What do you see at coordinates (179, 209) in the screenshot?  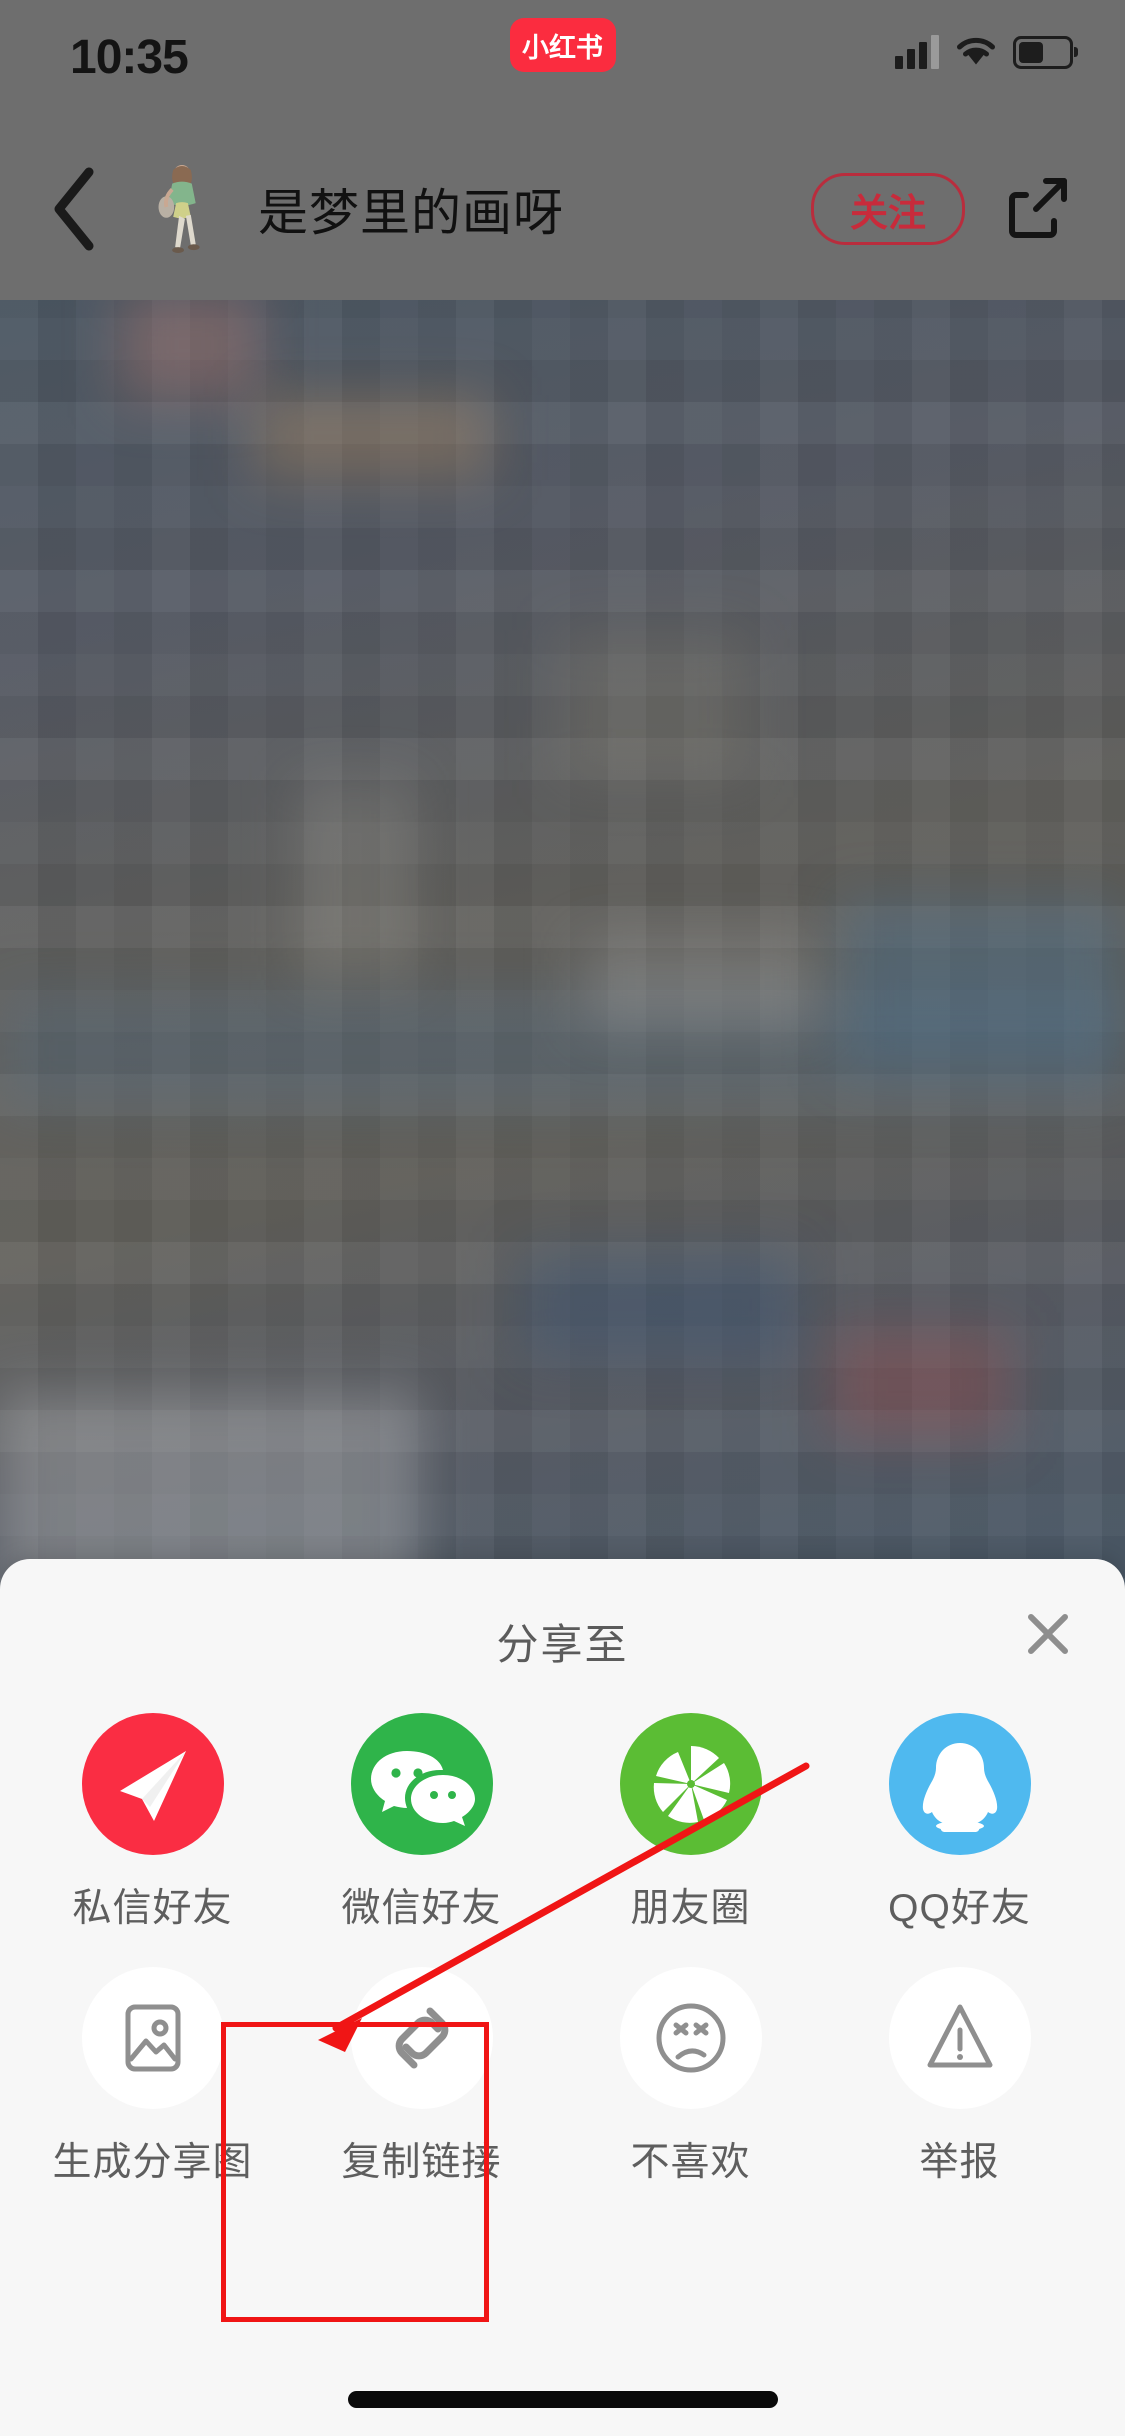 I see `avatar-illustration-icon` at bounding box center [179, 209].